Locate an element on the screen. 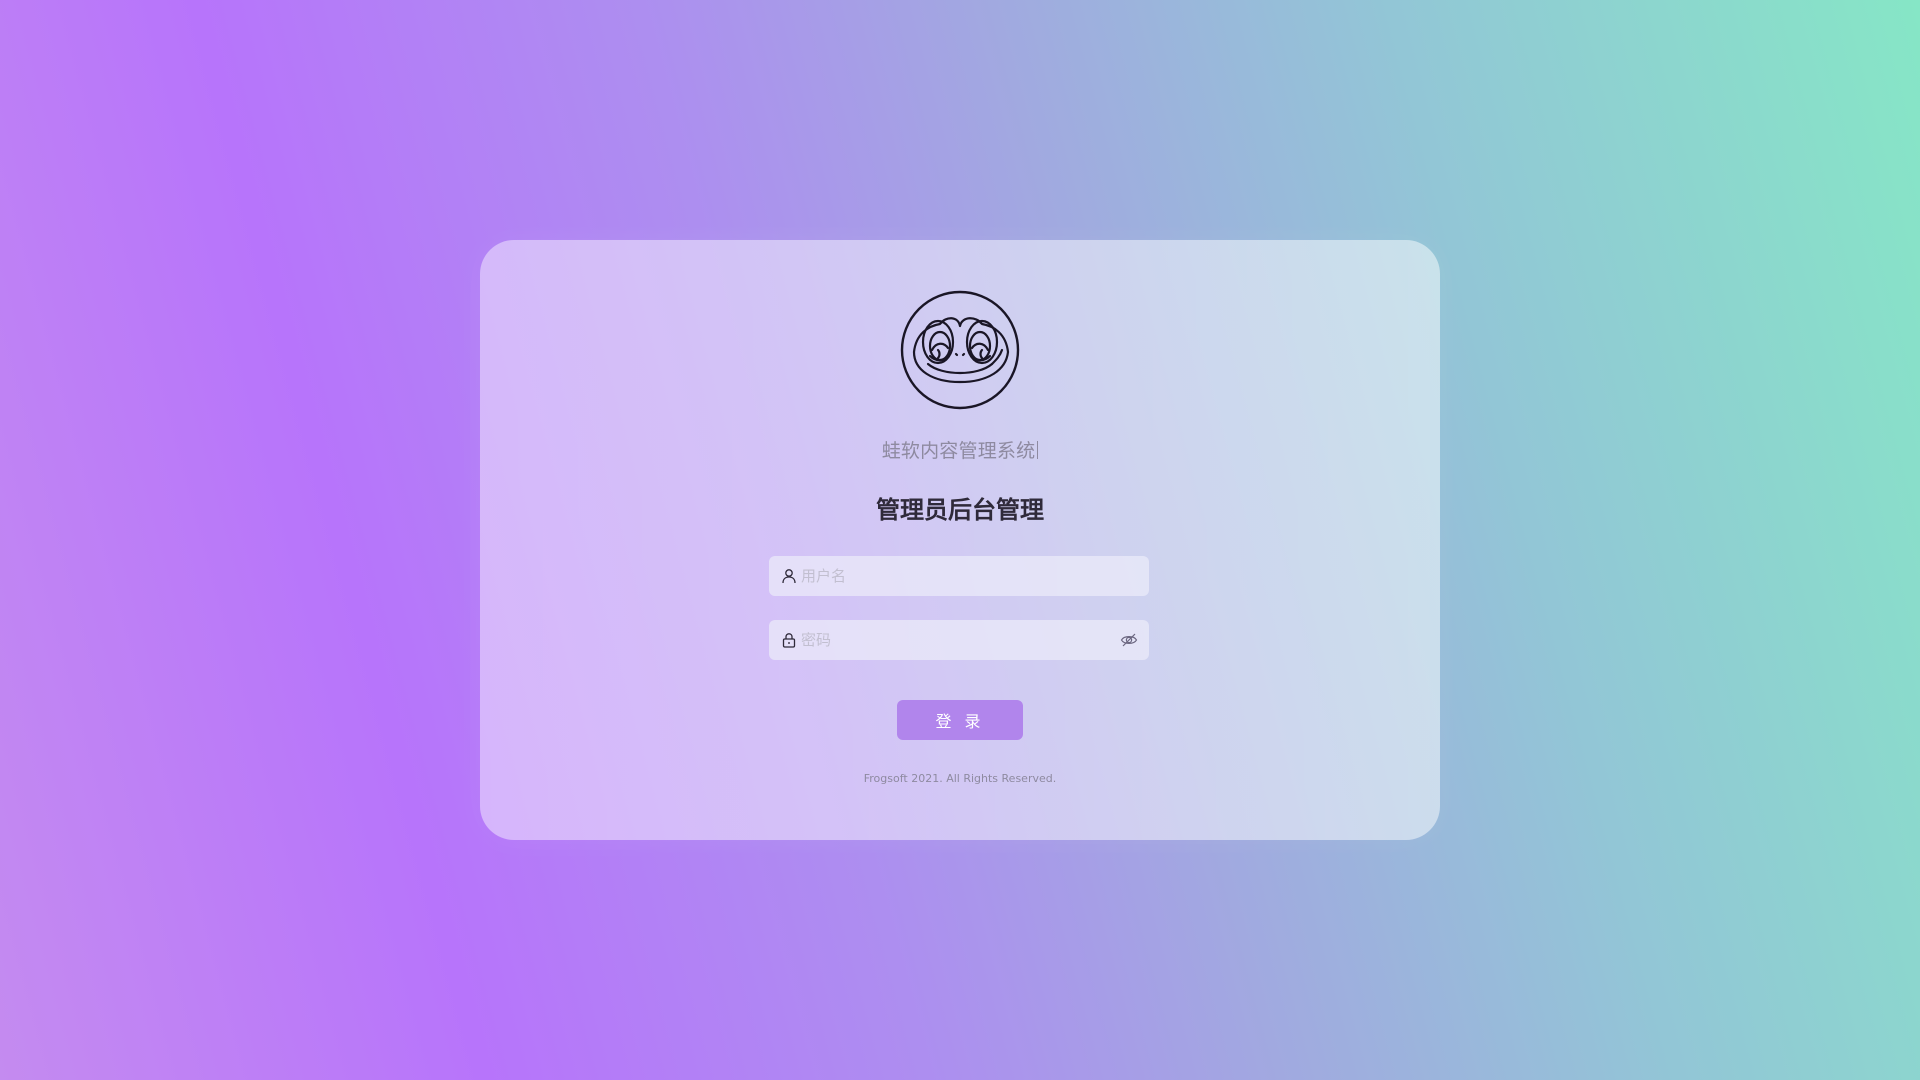  app-subtitle: 蛙软内容管理系统 is located at coordinates (960, 449).